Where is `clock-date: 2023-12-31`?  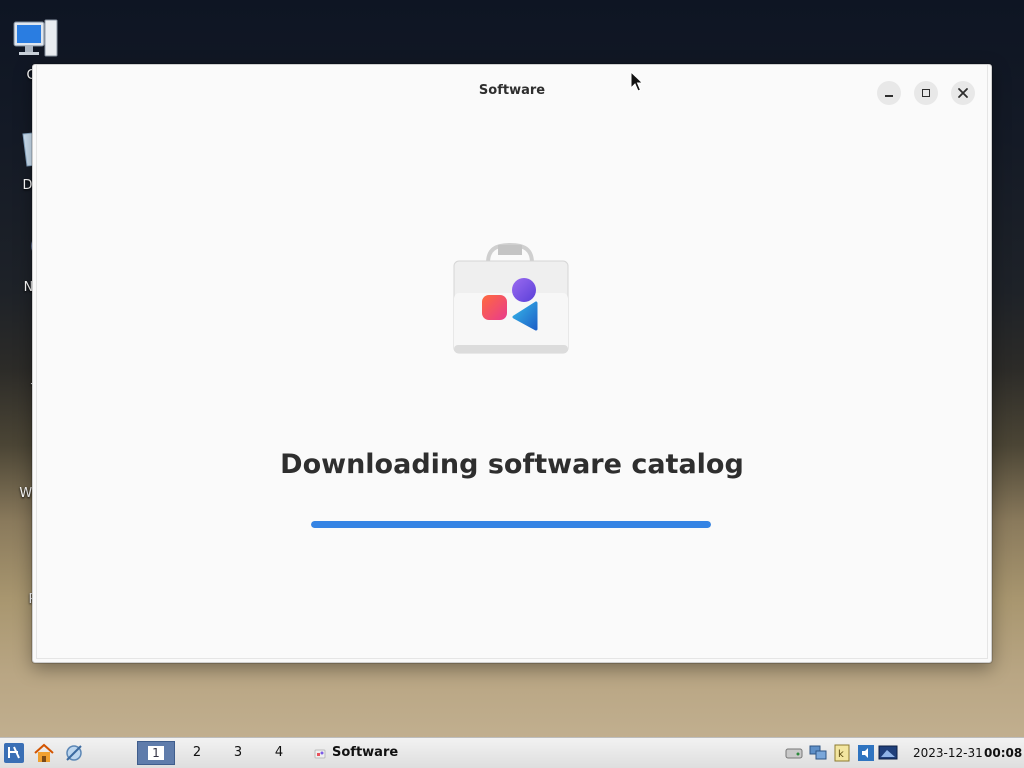 clock-date: 2023-12-31 is located at coordinates (948, 753).